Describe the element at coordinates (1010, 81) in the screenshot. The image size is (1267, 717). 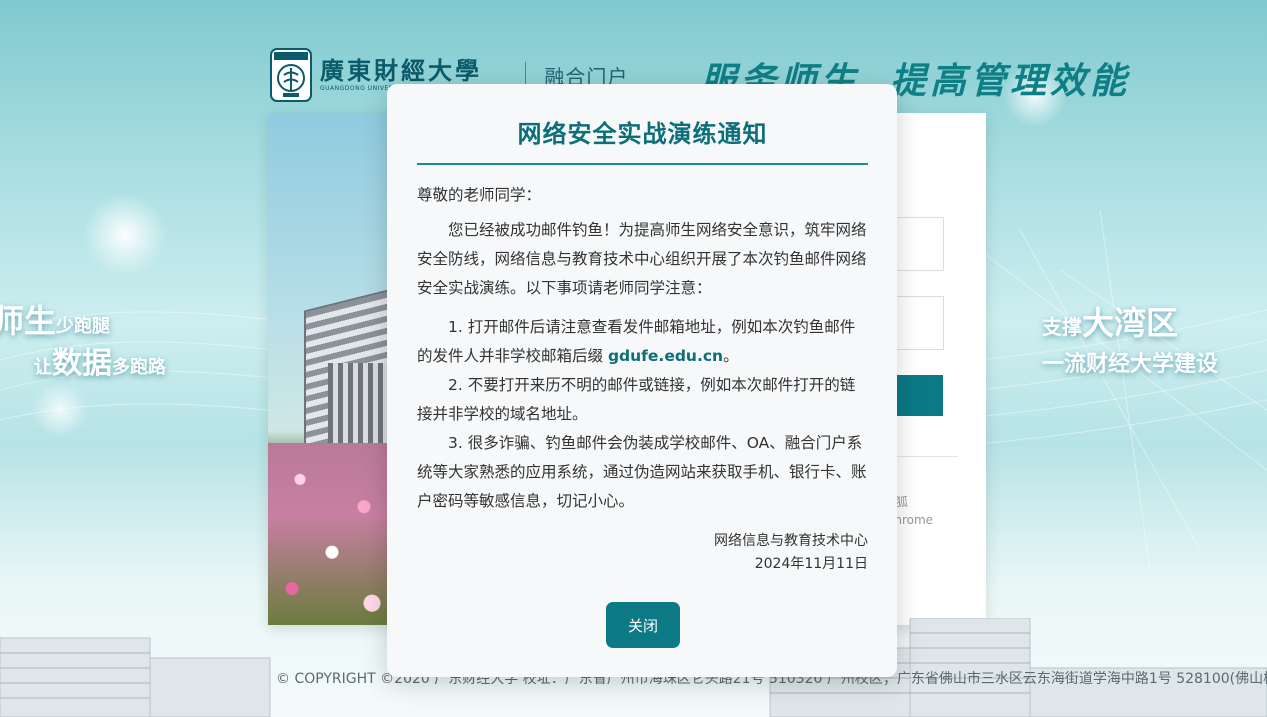
I see `slogan-part2: 提高管理效能` at that location.